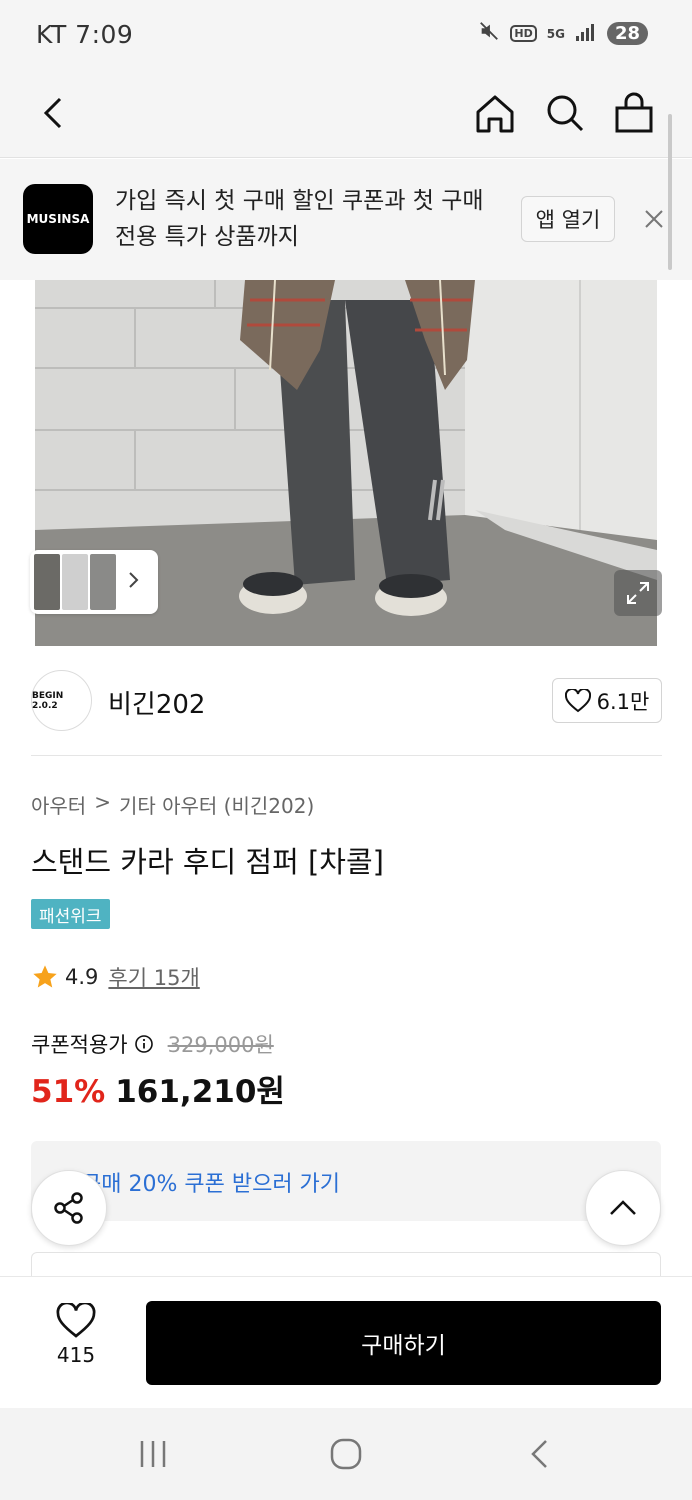 The image size is (692, 1500). What do you see at coordinates (403, 1343) in the screenshot?
I see `buy-button: 구매하기` at bounding box center [403, 1343].